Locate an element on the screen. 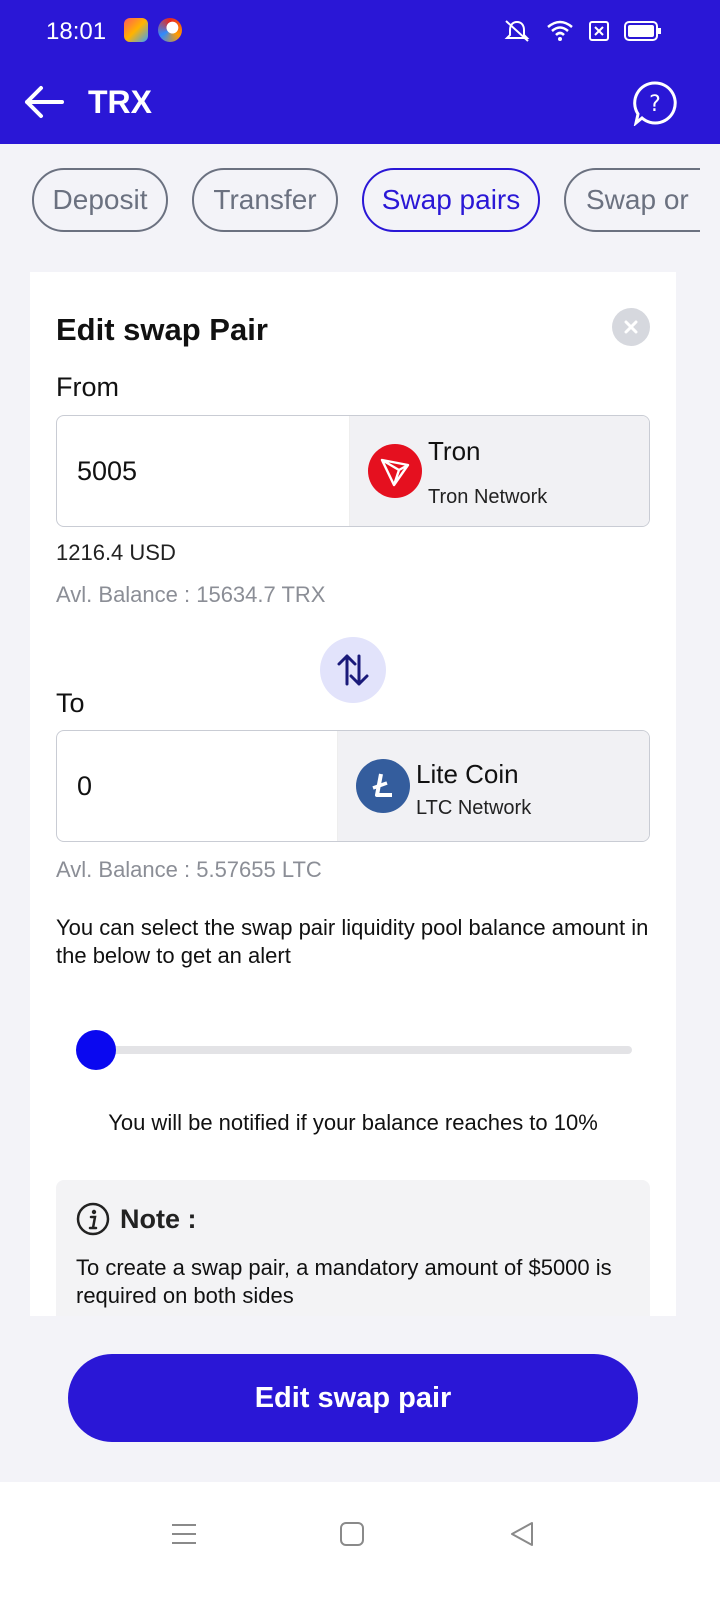  nav-menu-button is located at coordinates (184, 1534).